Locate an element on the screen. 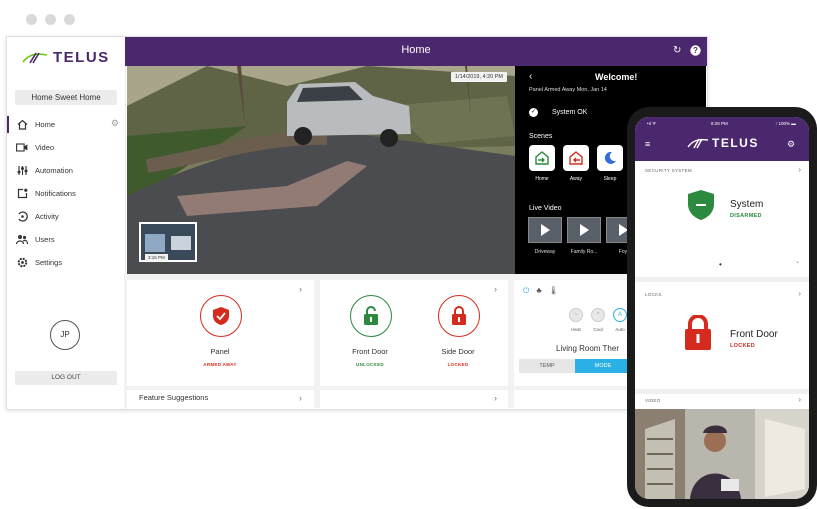 The height and width of the screenshot is (509, 817). window-controls is located at coordinates (50, 19).